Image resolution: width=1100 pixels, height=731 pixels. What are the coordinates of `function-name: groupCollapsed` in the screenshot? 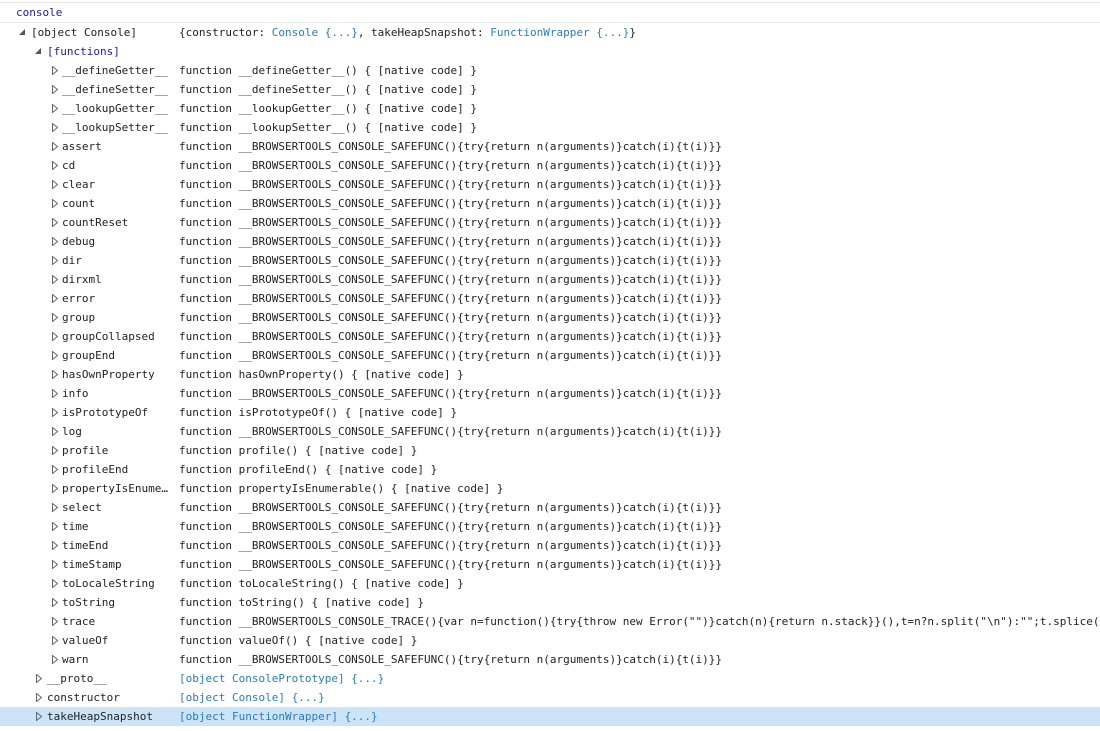 It's located at (108, 336).